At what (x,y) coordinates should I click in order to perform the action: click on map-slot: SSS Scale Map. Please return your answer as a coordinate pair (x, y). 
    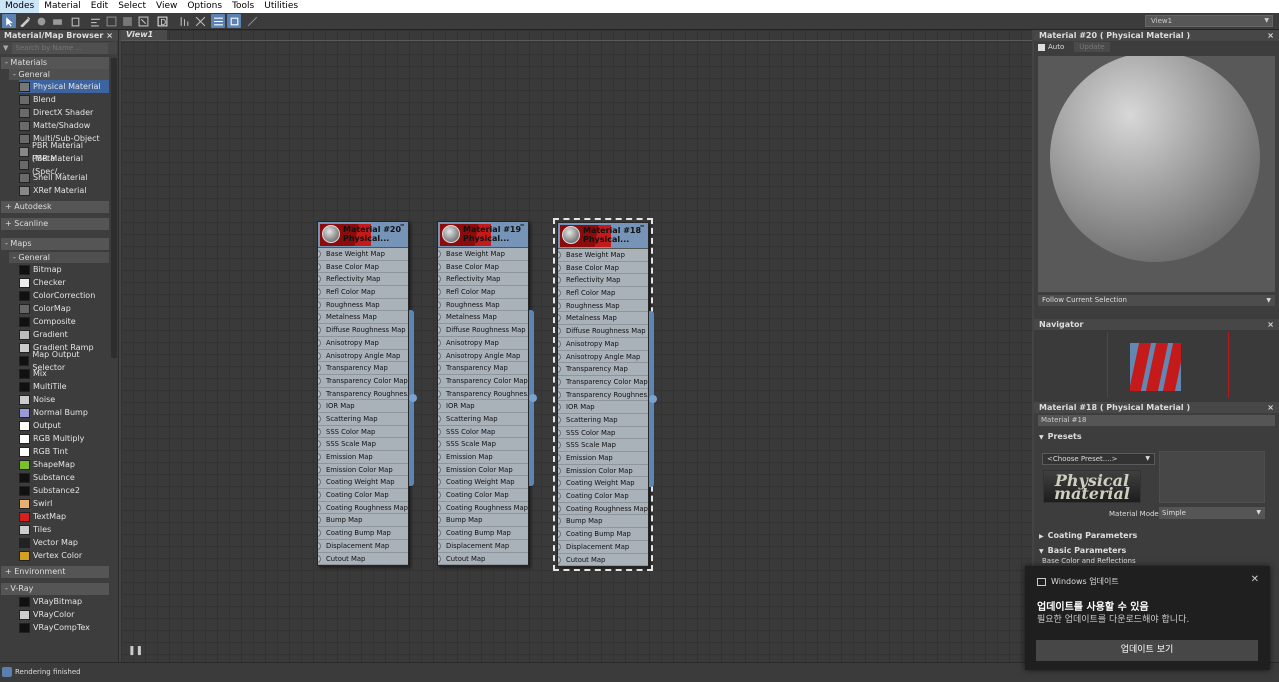
    Looking at the image, I should click on (363, 444).